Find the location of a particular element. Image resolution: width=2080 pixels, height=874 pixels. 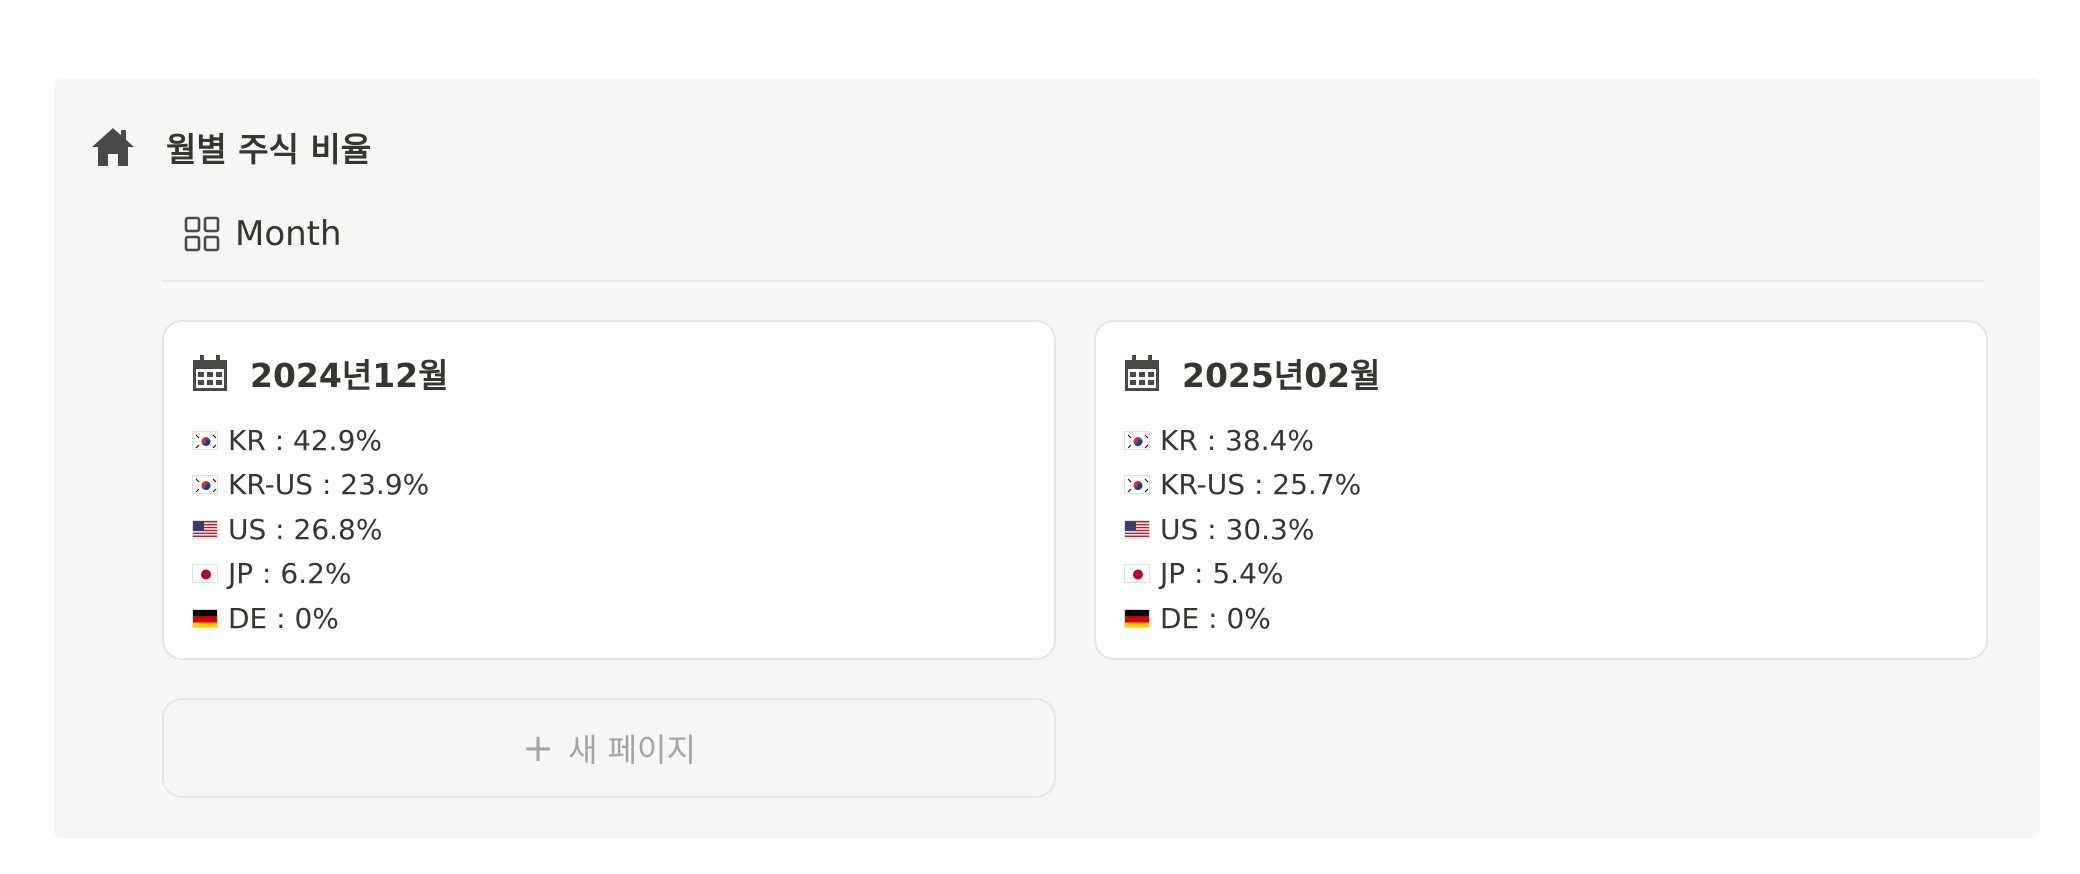

divider is located at coordinates (1073, 281).